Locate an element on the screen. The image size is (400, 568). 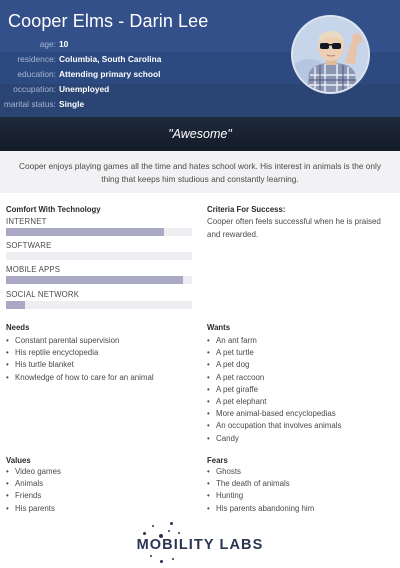
fact-education: education: Attending primary school is located at coordinates (100, 74).